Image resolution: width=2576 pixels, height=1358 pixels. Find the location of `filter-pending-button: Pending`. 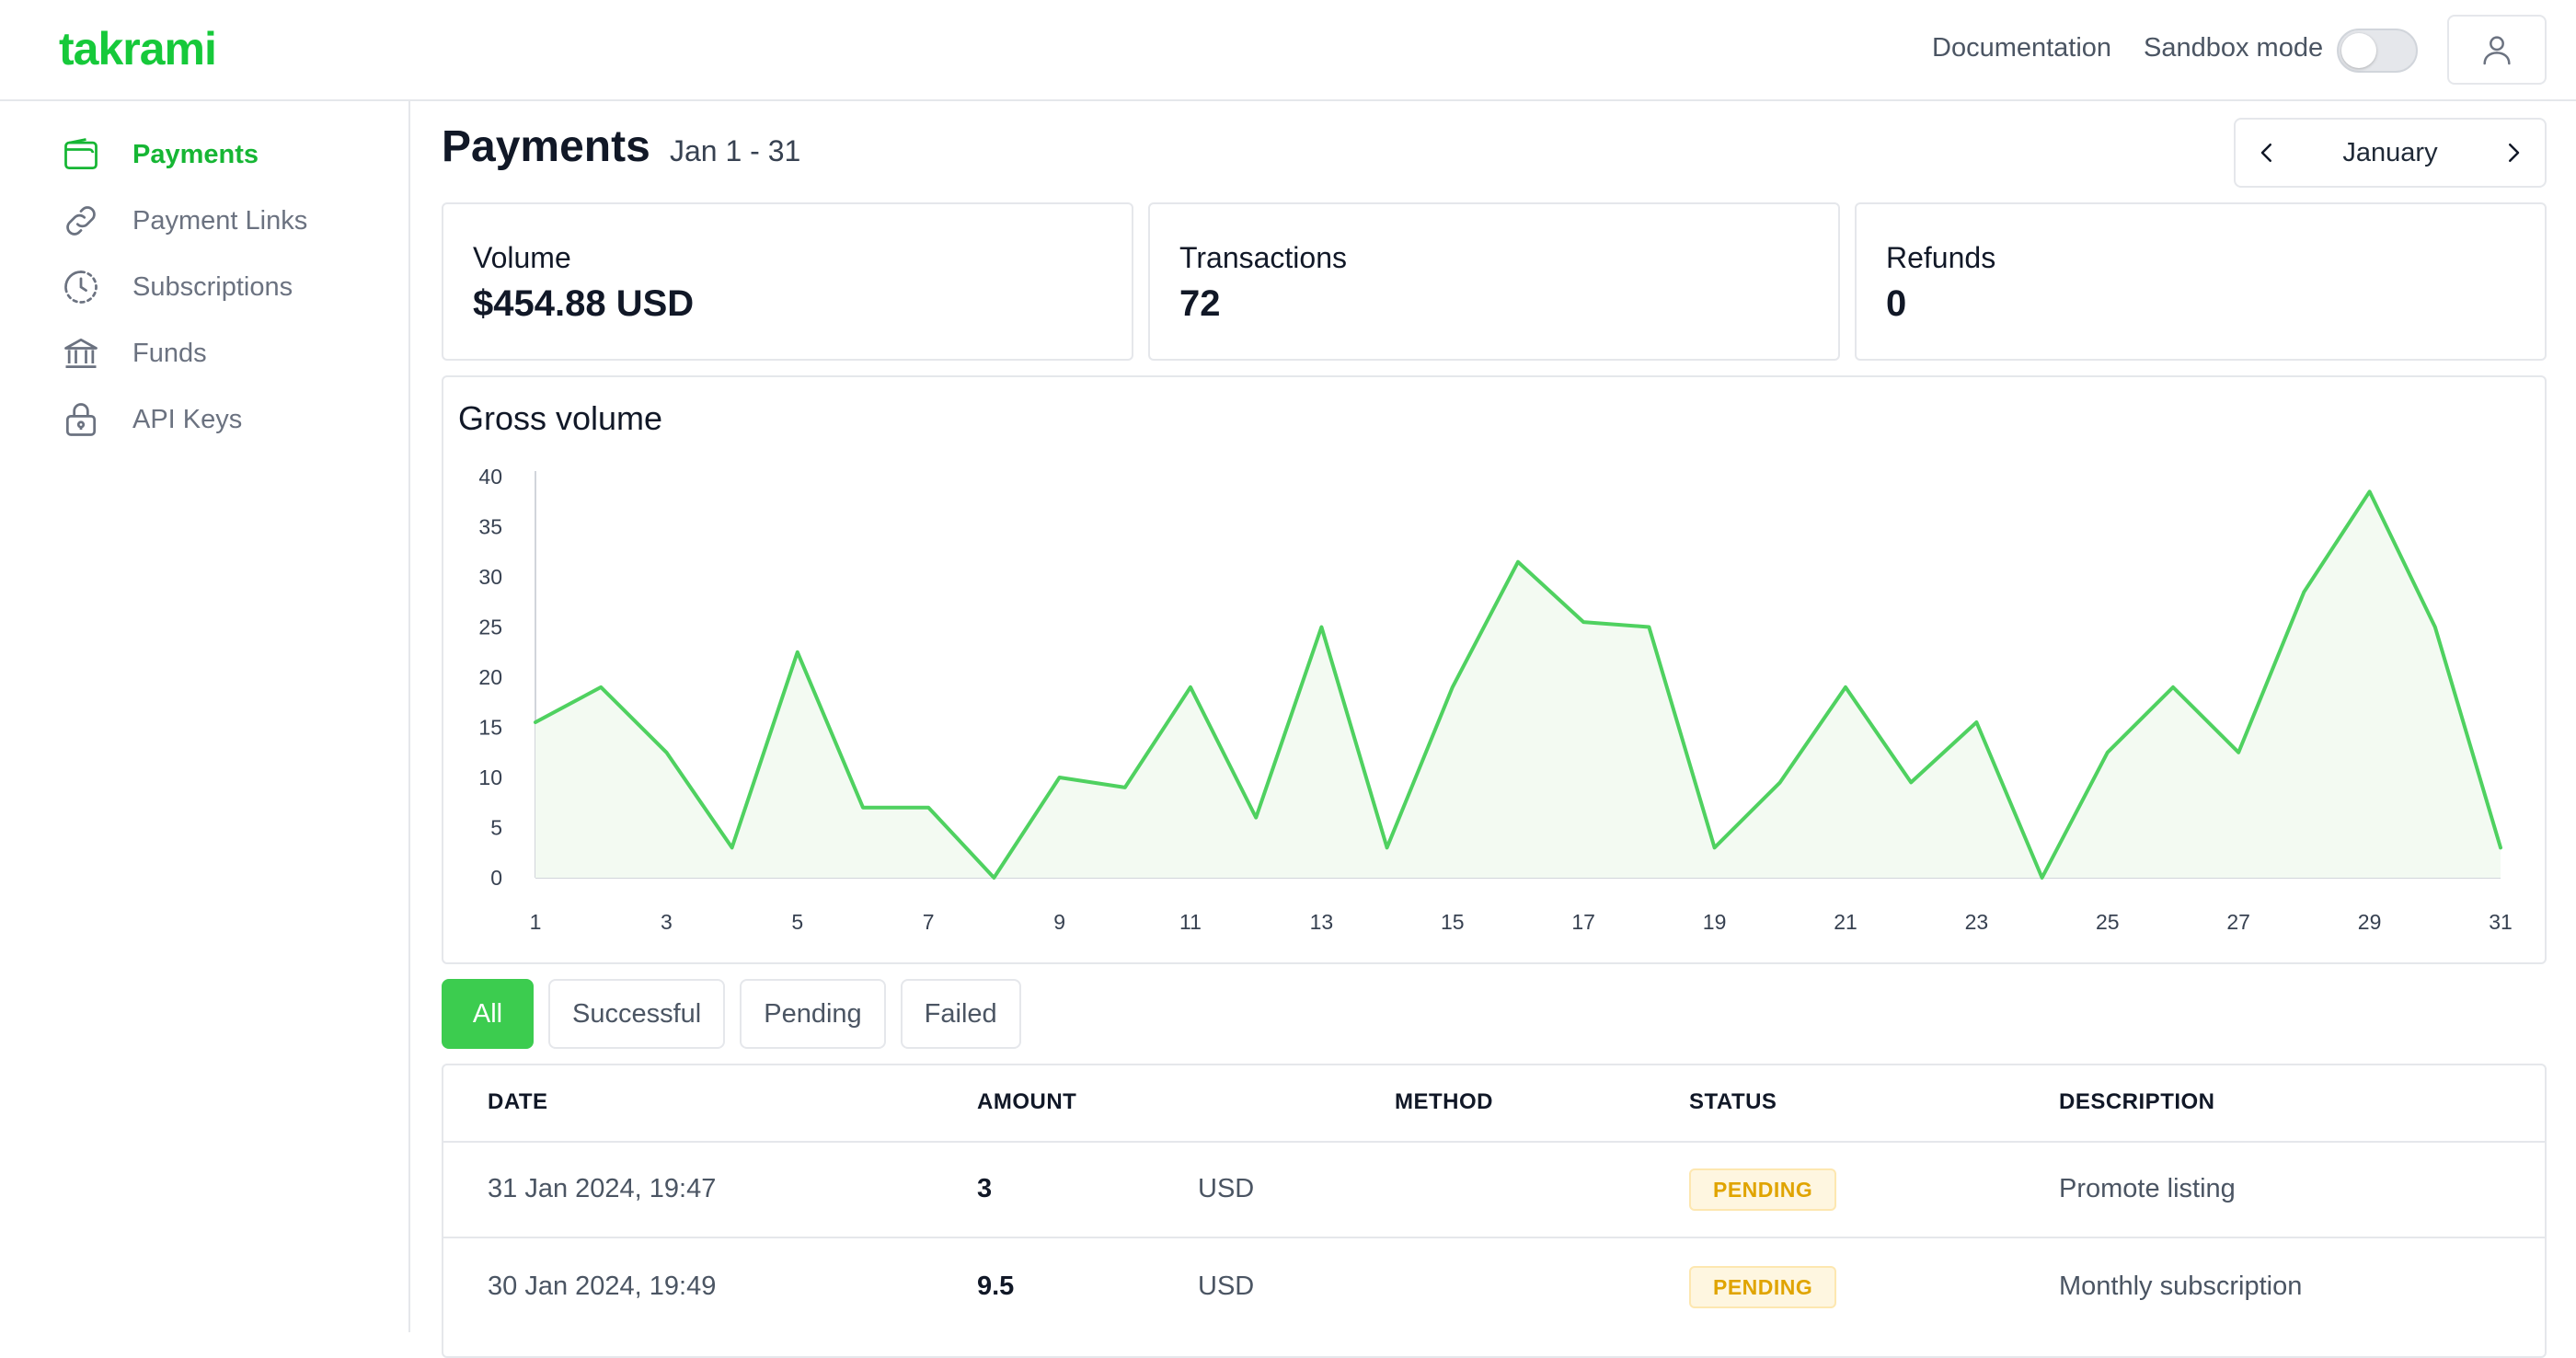

filter-pending-button: Pending is located at coordinates (813, 1014).